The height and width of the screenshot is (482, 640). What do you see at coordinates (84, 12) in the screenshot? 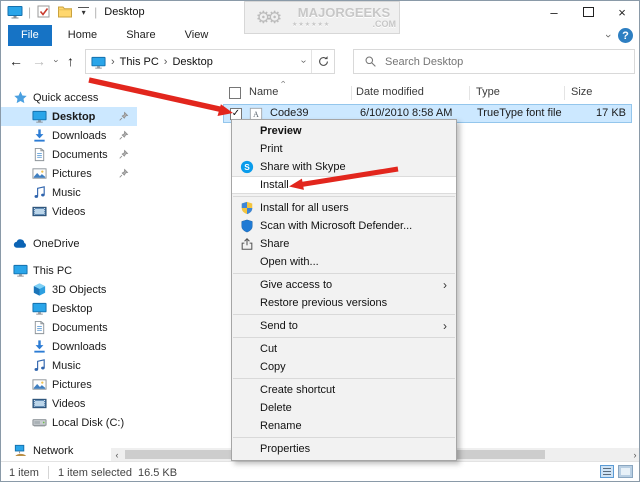
I see `customize-quick-access-icon: ▾` at bounding box center [84, 12].